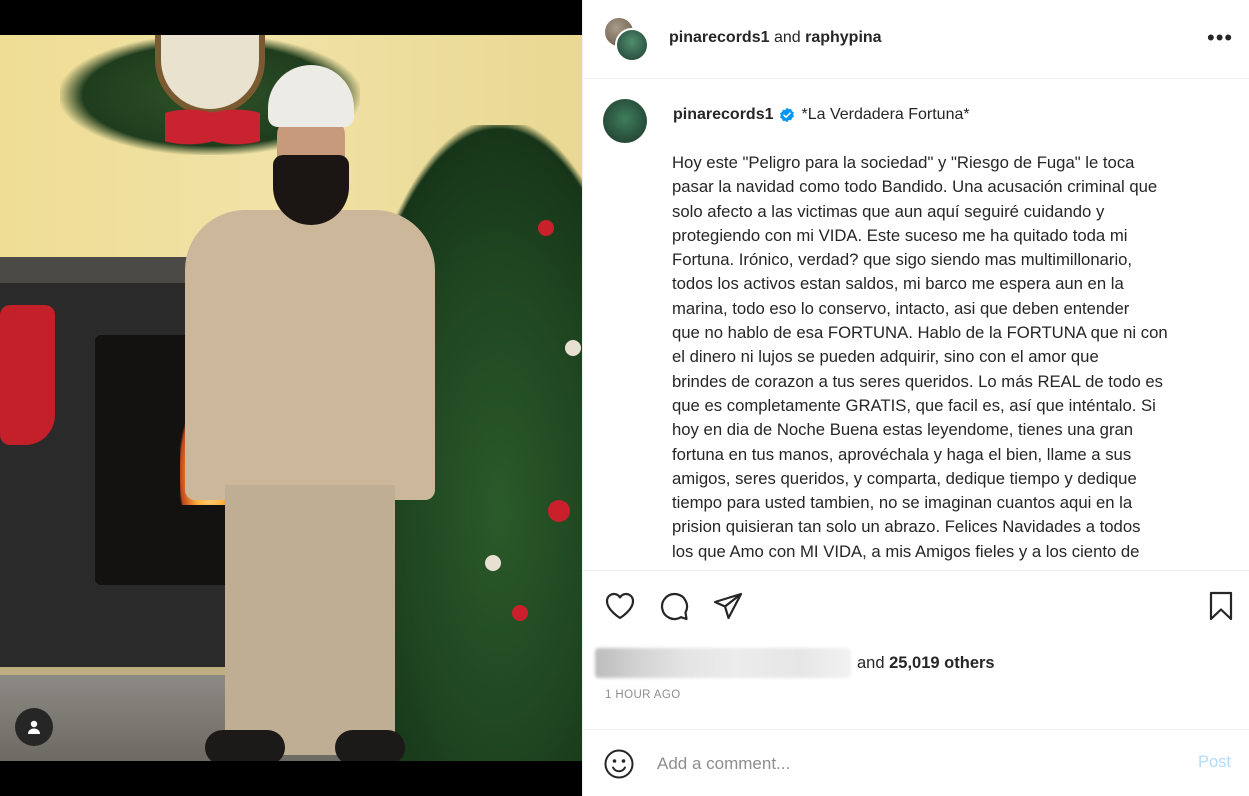 Image resolution: width=1249 pixels, height=796 pixels. I want to click on collab-usernames: pinarecords1 and raphypina, so click(775, 38).